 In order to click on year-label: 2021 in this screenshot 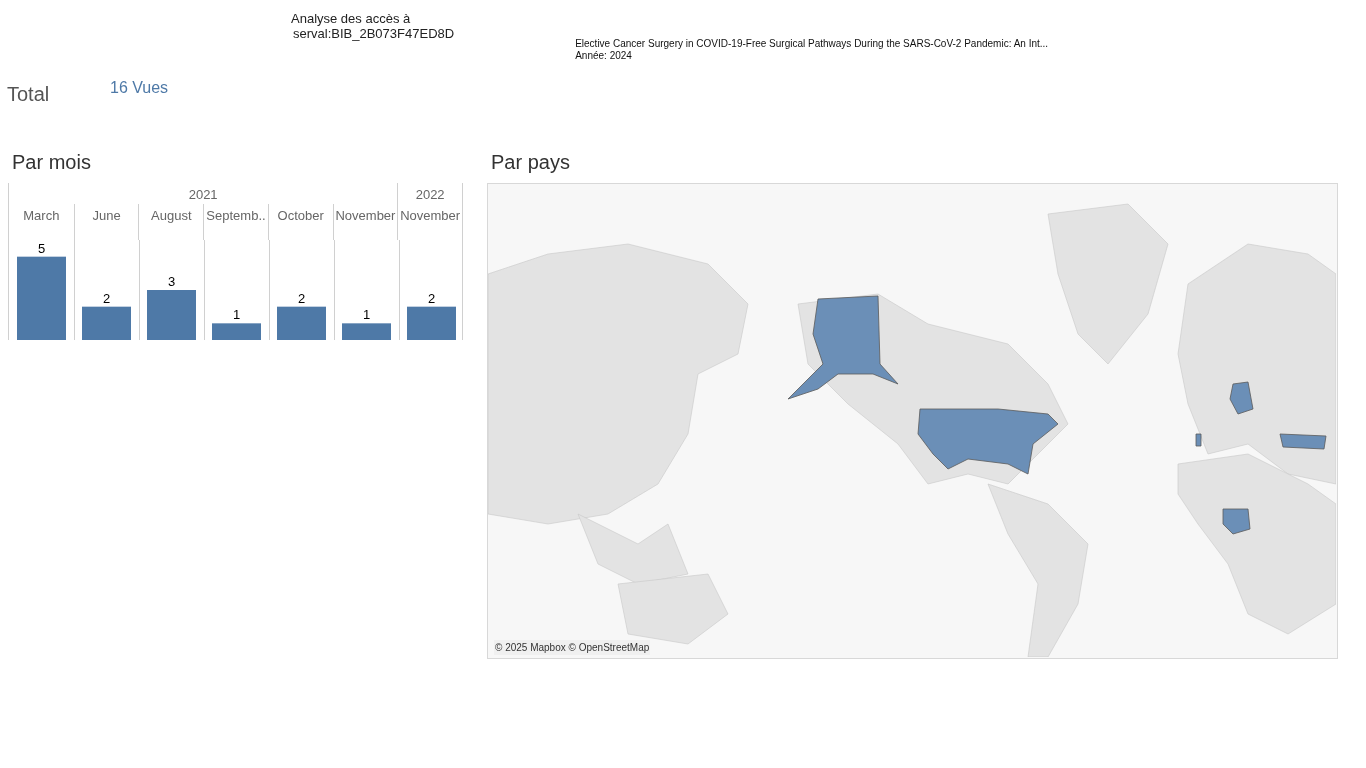, I will do `click(203, 194)`.